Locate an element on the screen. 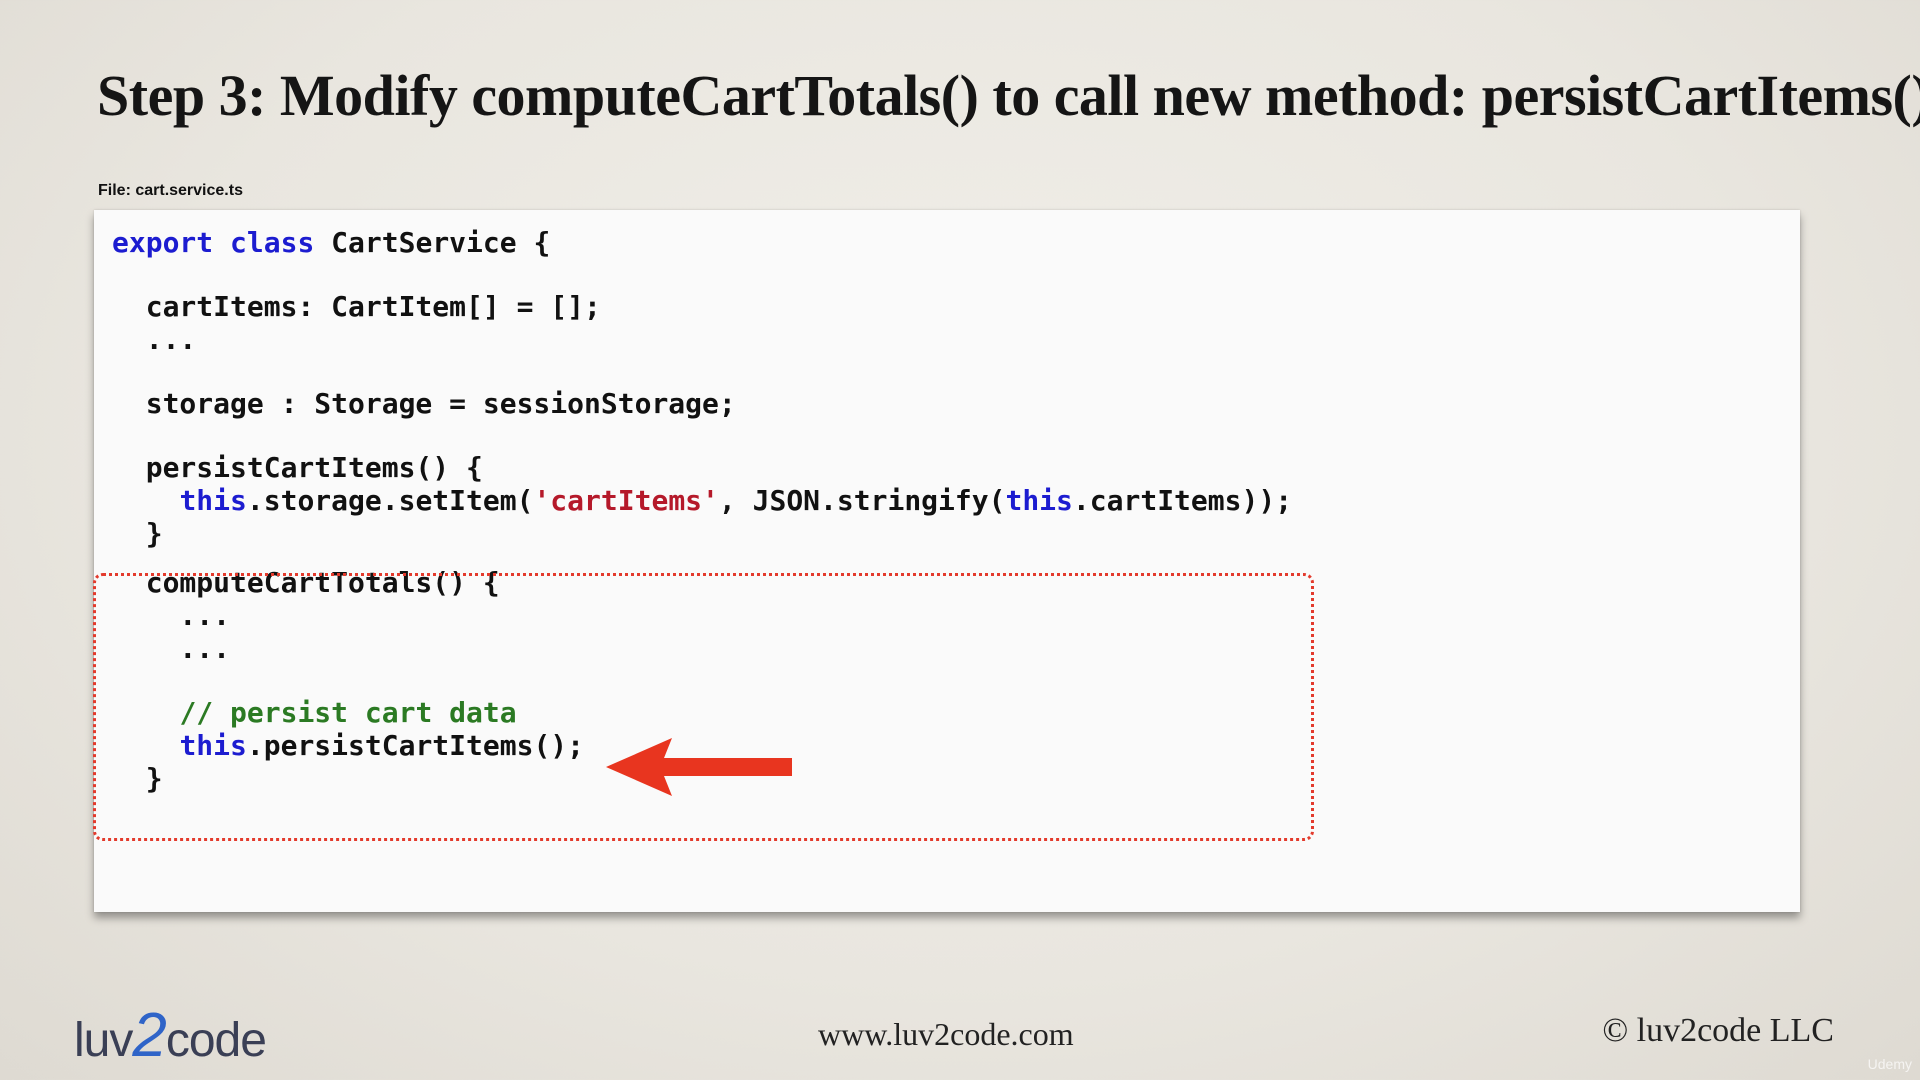 The height and width of the screenshot is (1080, 1920). copyright-text: © luv2code LLC is located at coordinates (1718, 1030).